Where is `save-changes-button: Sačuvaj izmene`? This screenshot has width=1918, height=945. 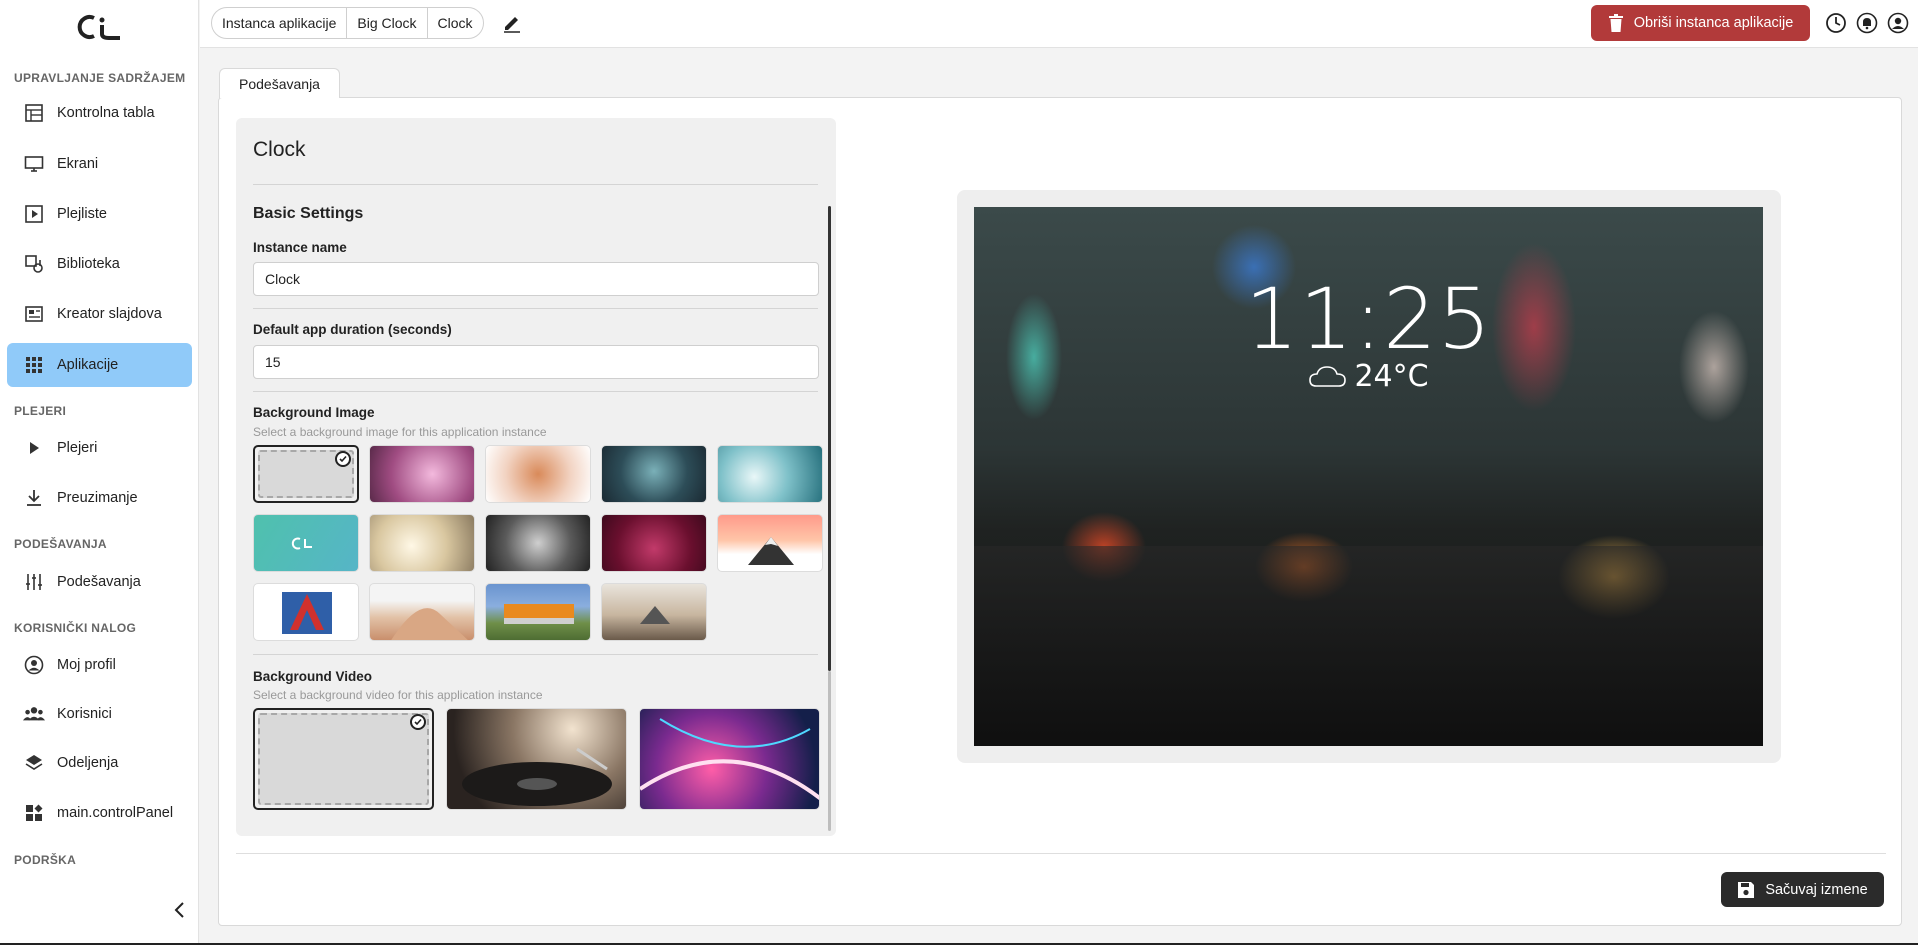 save-changes-button: Sačuvaj izmene is located at coordinates (1802, 889).